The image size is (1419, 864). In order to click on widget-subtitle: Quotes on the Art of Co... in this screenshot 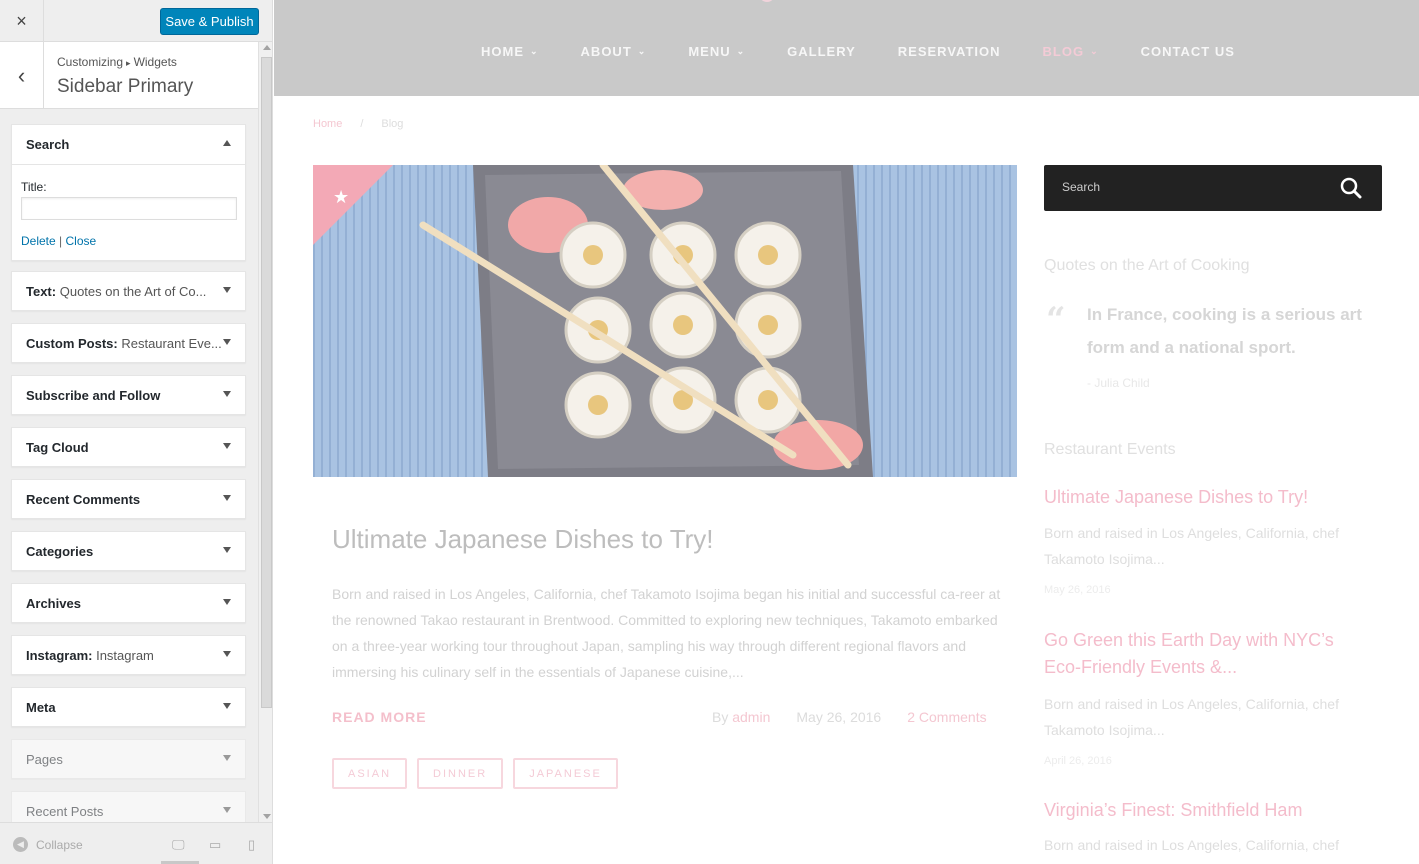, I will do `click(131, 291)`.